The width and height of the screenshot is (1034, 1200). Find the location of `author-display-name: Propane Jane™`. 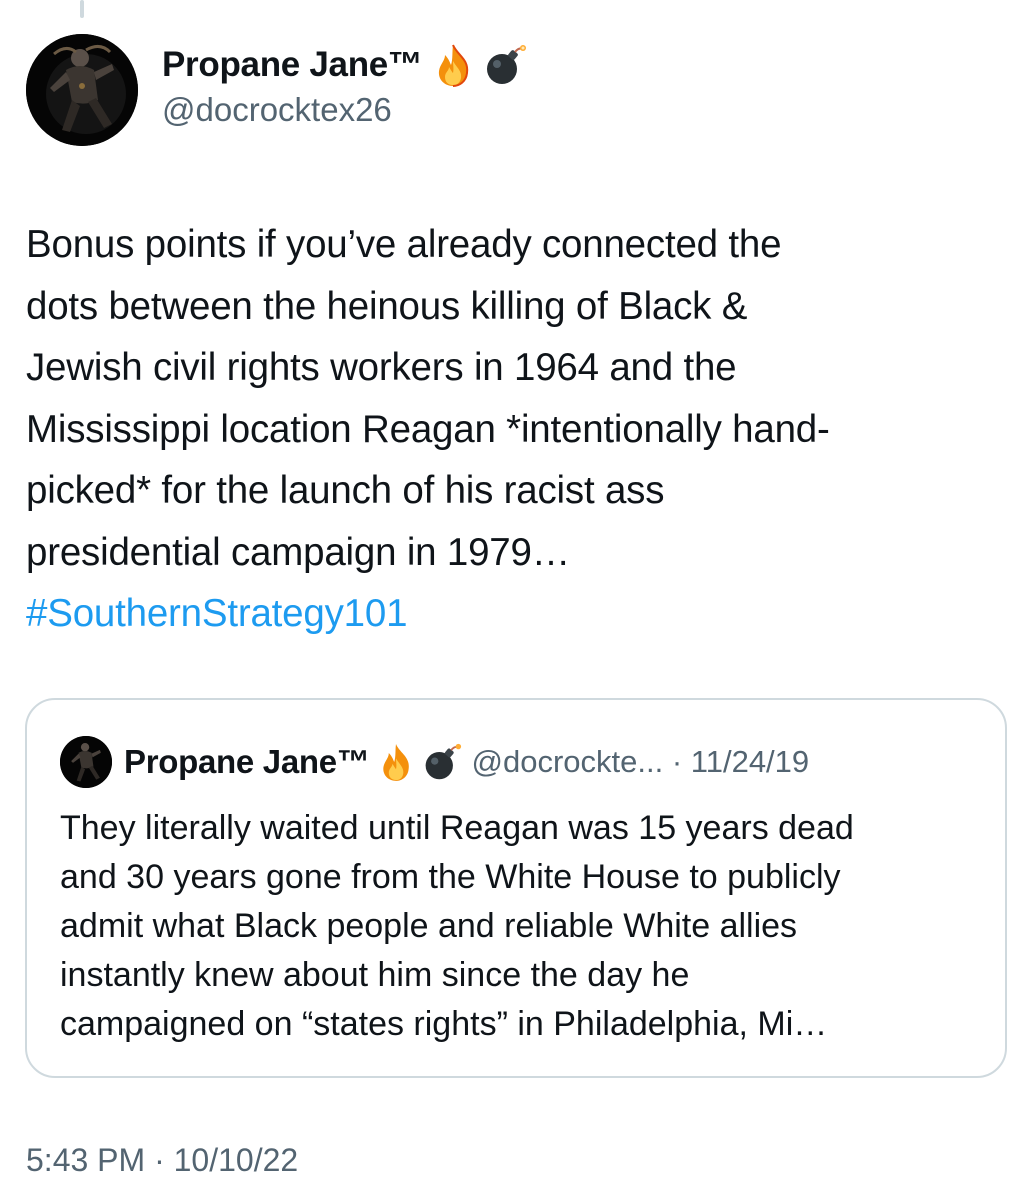

author-display-name: Propane Jane™ is located at coordinates (292, 65).